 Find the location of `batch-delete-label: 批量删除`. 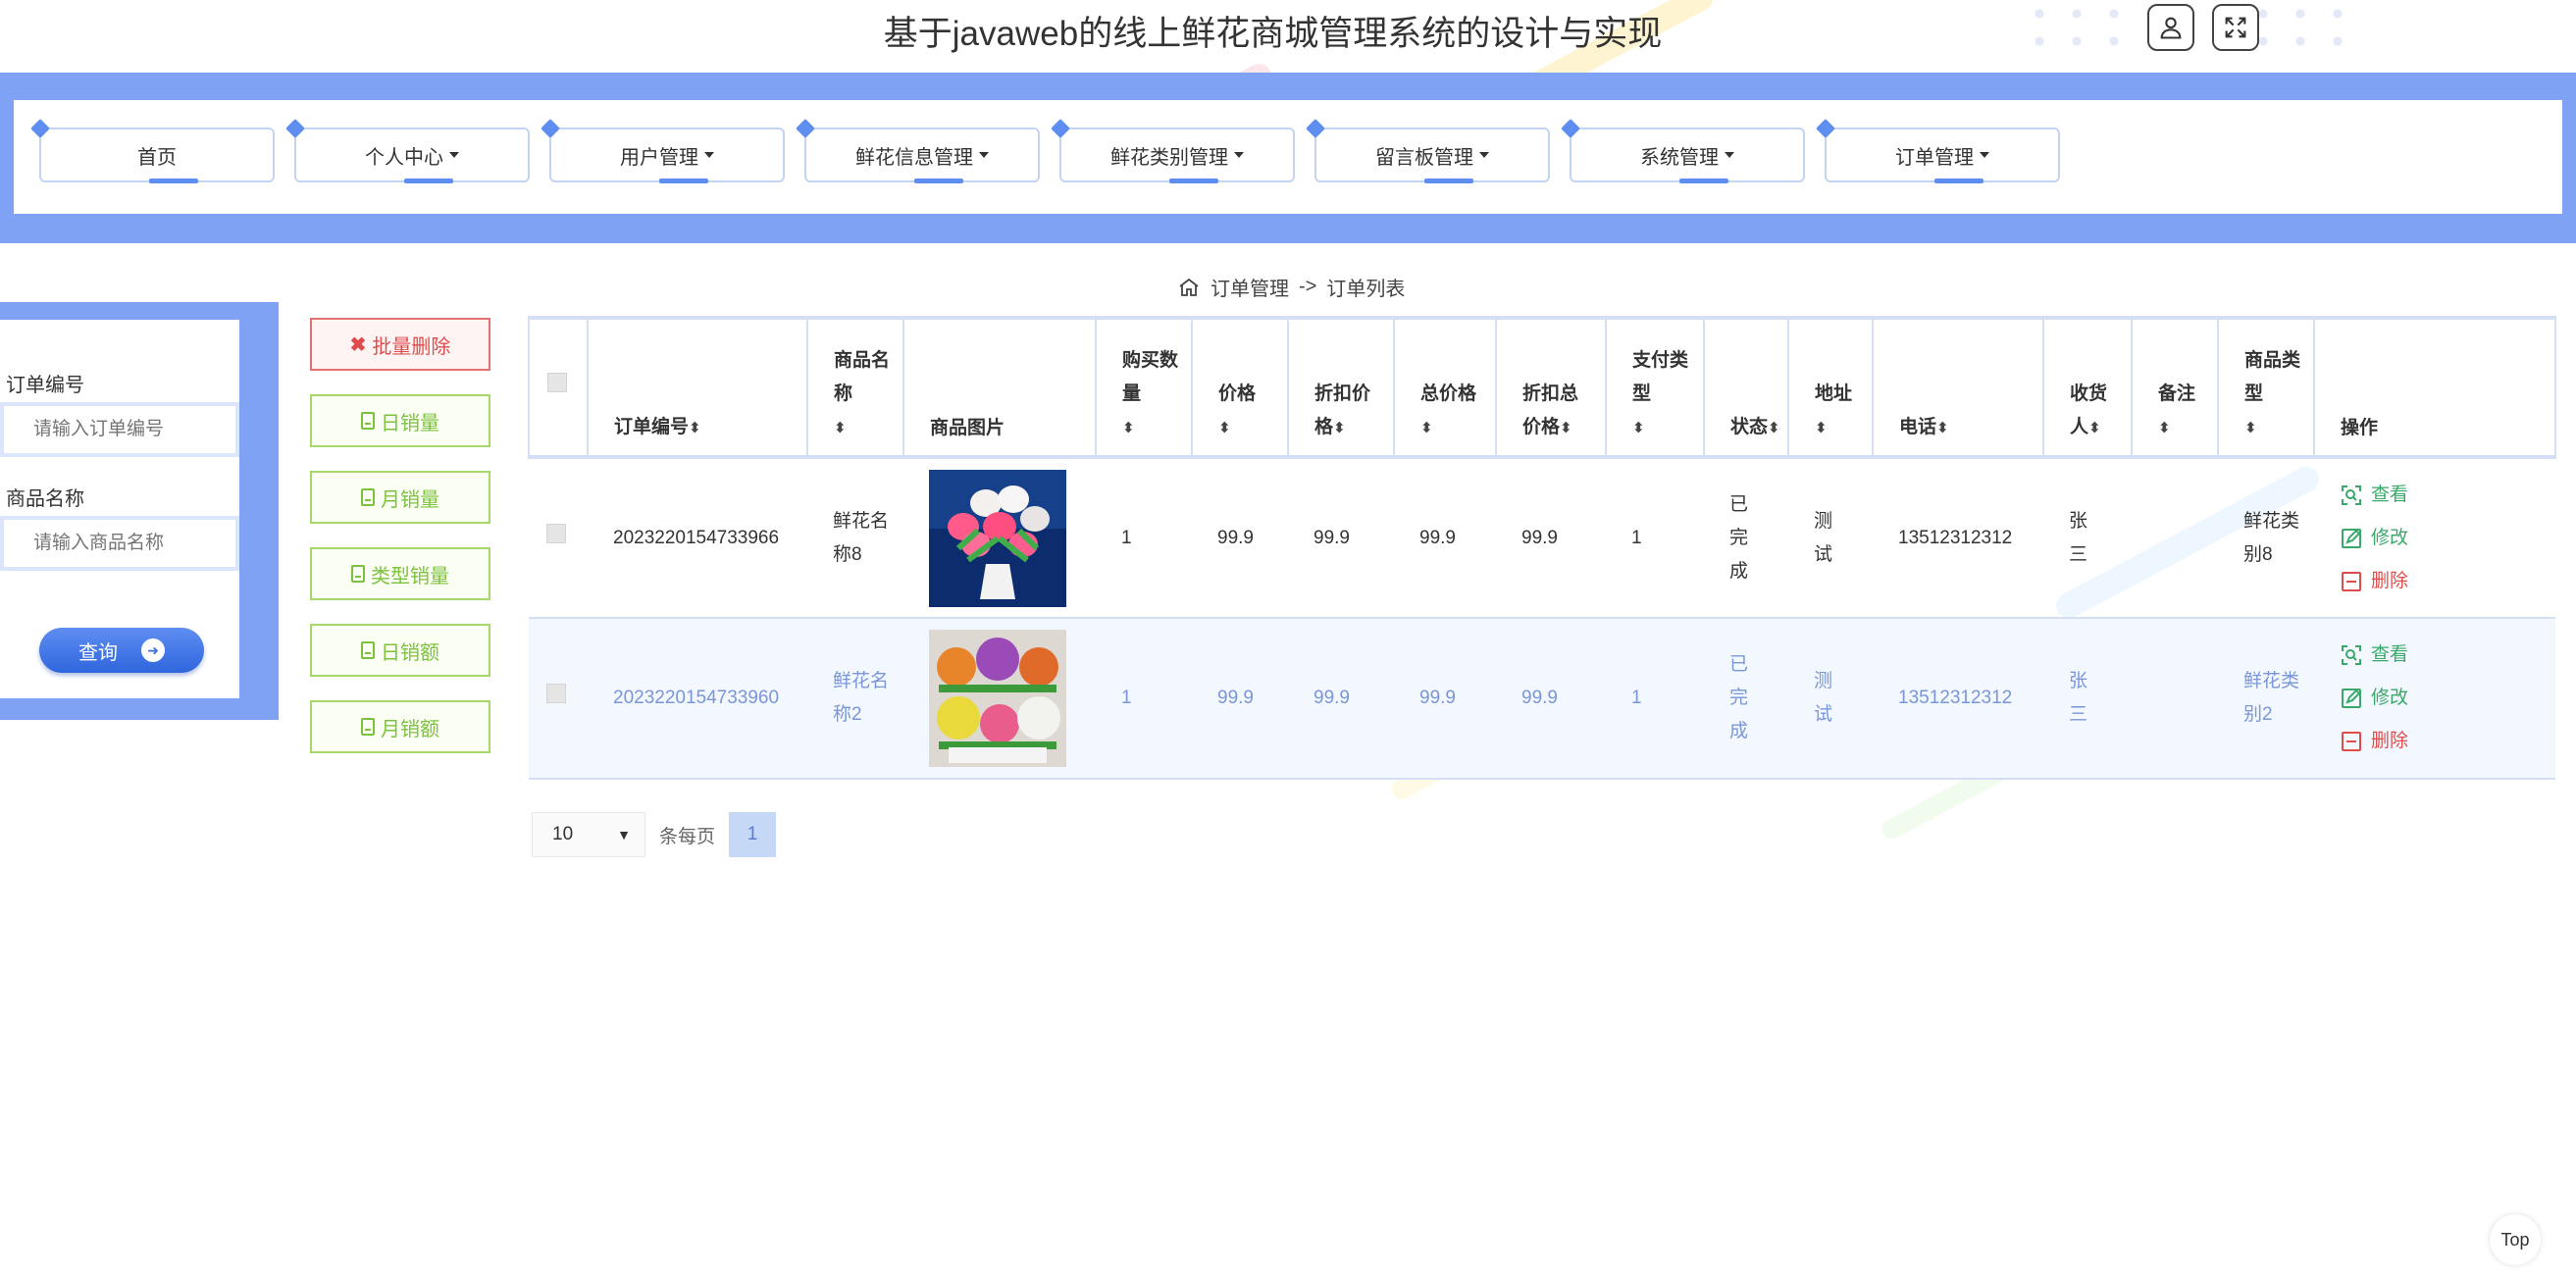

batch-delete-label: 批量删除 is located at coordinates (411, 346).